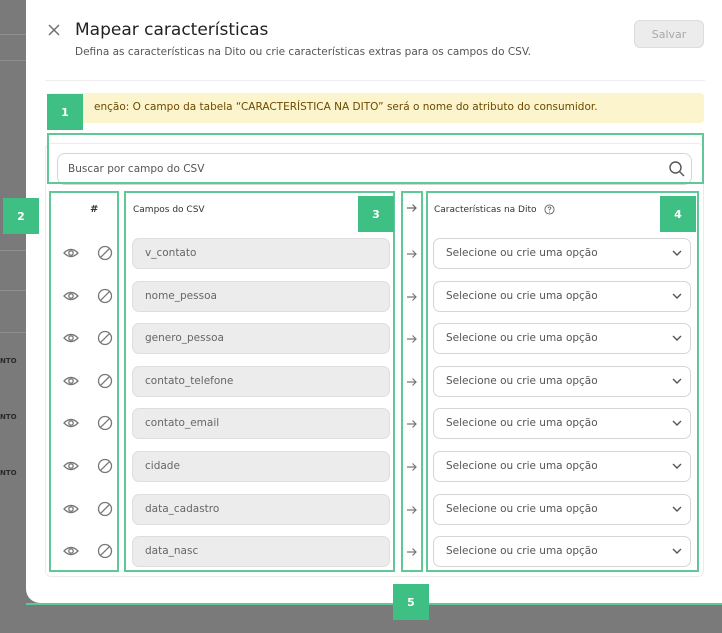 The image size is (722, 633). What do you see at coordinates (21, 216) in the screenshot?
I see `annotation-badge-2: 2` at bounding box center [21, 216].